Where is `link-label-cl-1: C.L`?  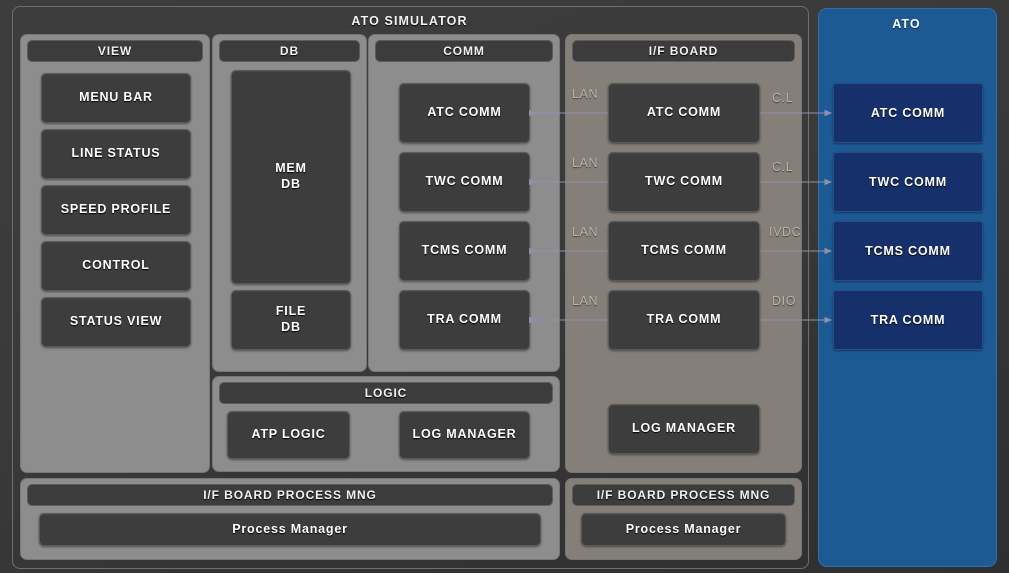 link-label-cl-1: C.L is located at coordinates (783, 98).